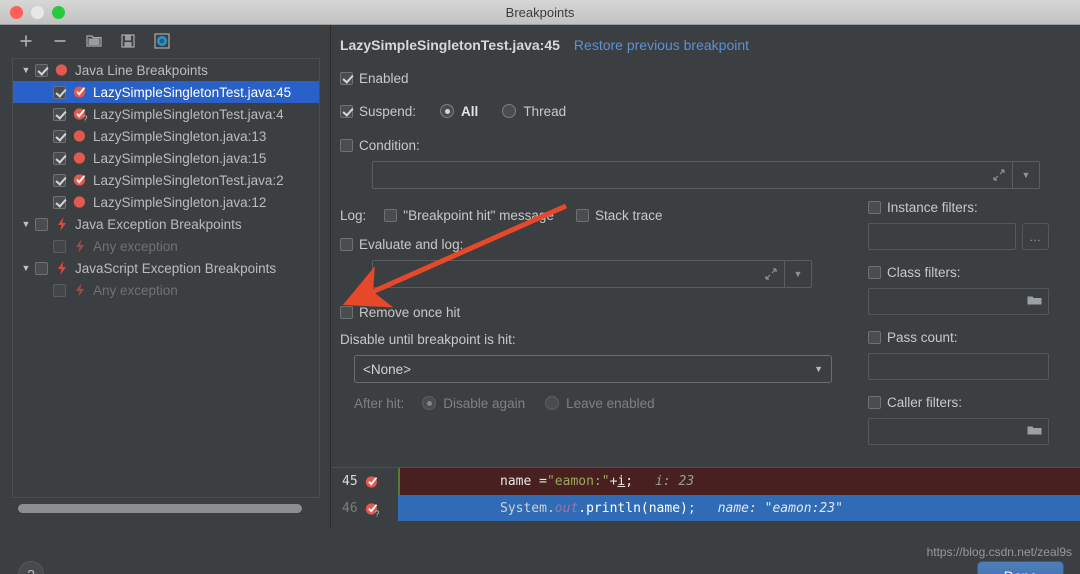  Describe the element at coordinates (874, 337) in the screenshot. I see `pass-count-checkbox` at that location.